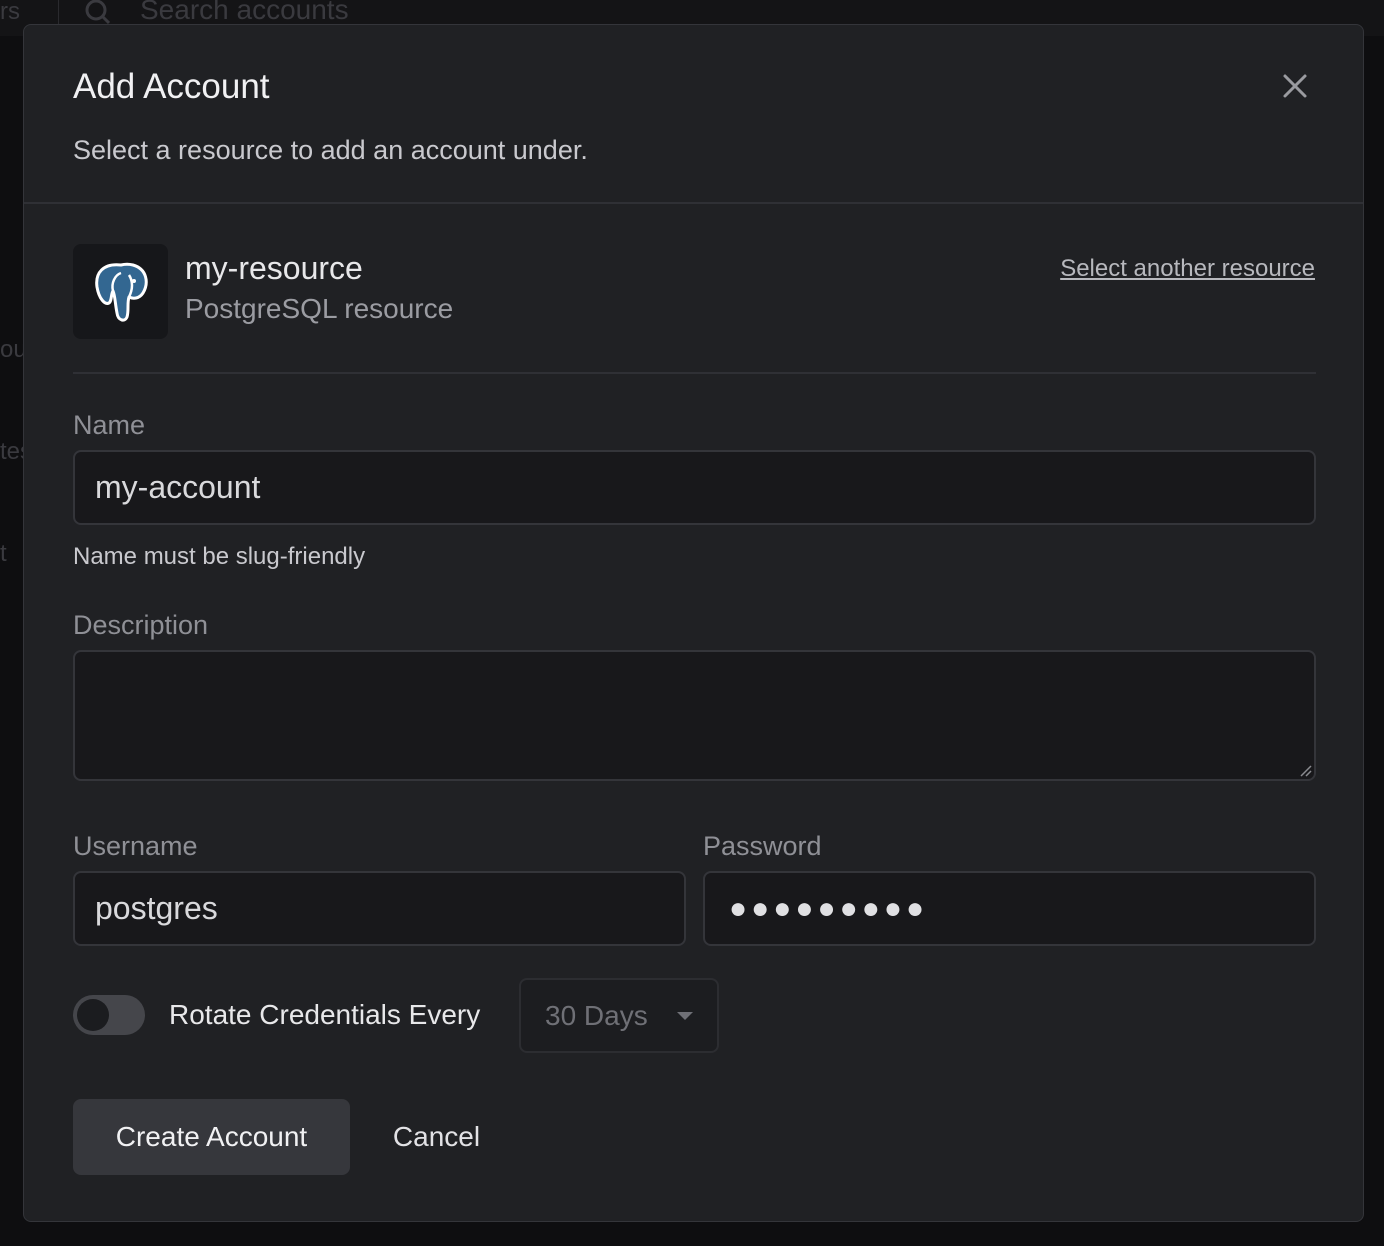 The height and width of the screenshot is (1246, 1384). I want to click on name-helper-text: Name must be slug-friendly, so click(219, 556).